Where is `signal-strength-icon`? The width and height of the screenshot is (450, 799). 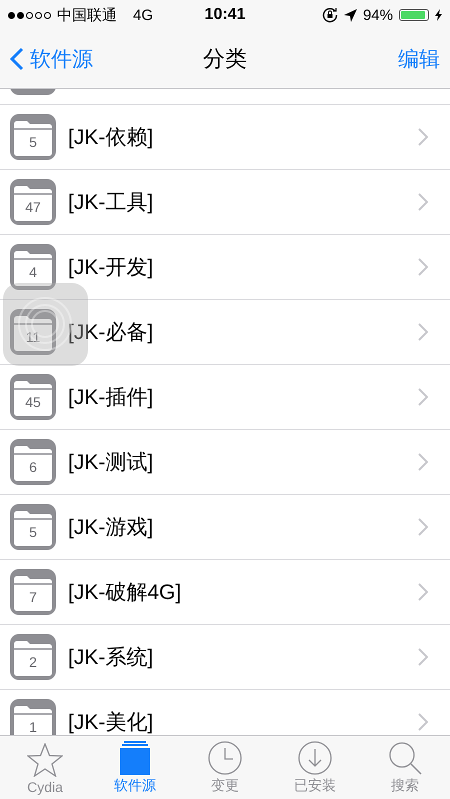
signal-strength-icon is located at coordinates (29, 15).